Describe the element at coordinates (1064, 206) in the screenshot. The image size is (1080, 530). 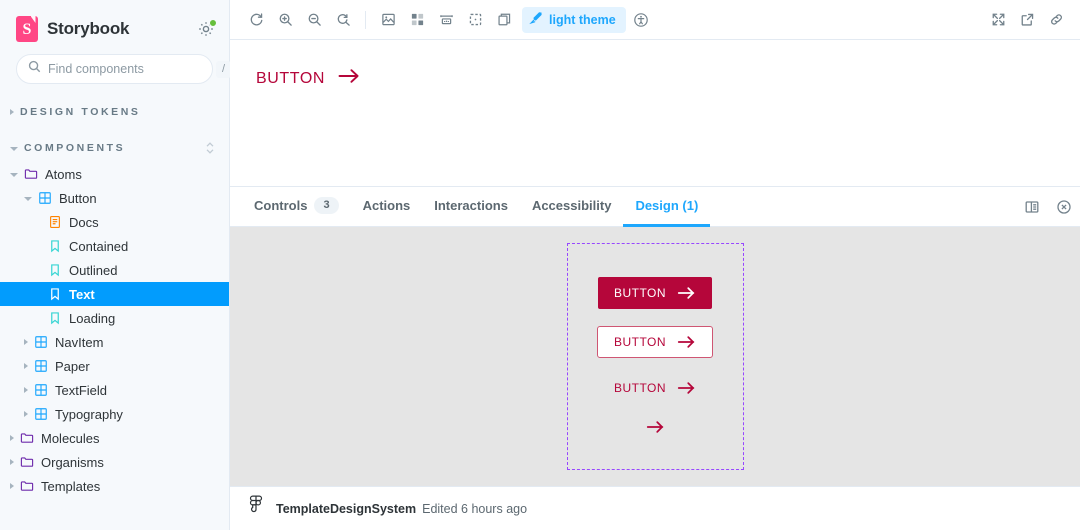
I see `close-panel-icon` at that location.